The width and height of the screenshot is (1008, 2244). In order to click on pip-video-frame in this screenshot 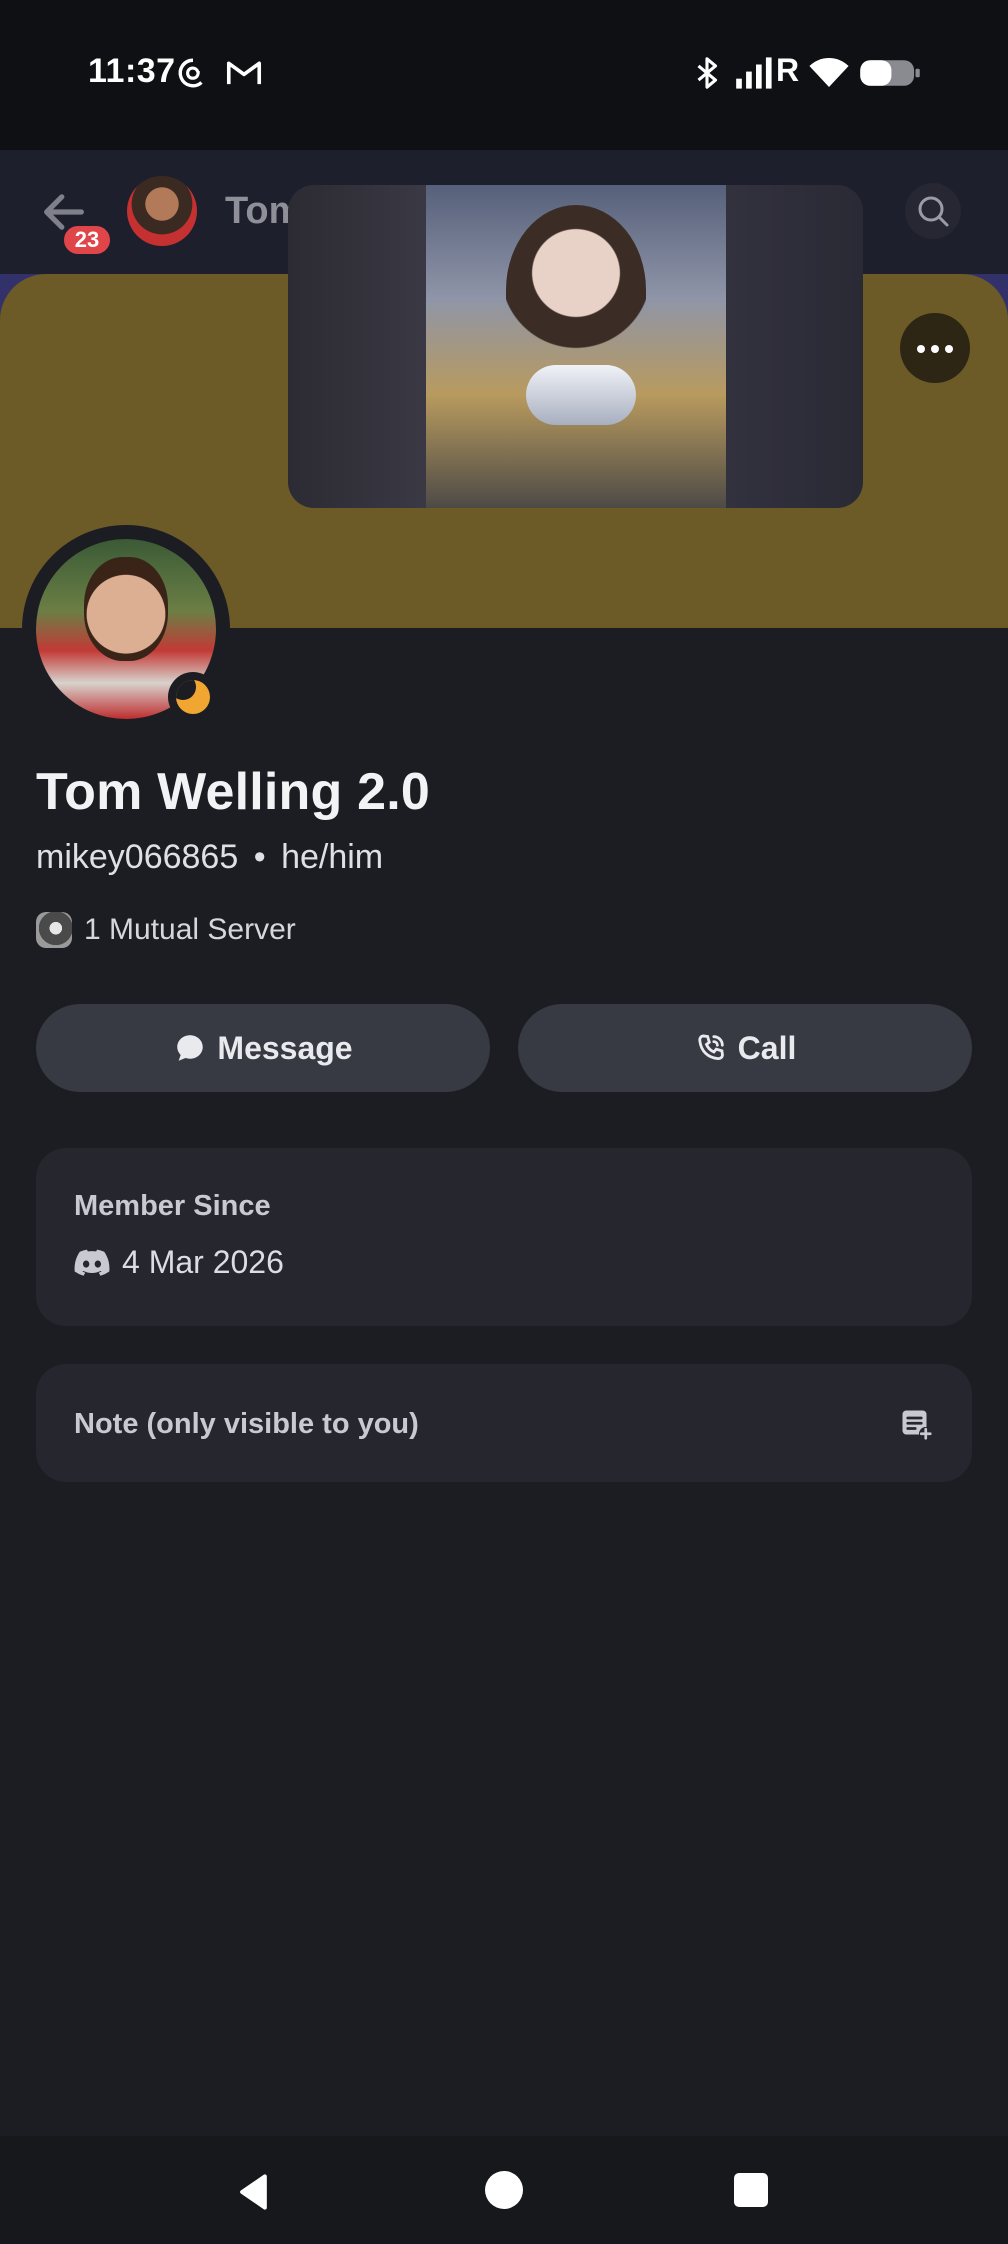, I will do `click(576, 346)`.